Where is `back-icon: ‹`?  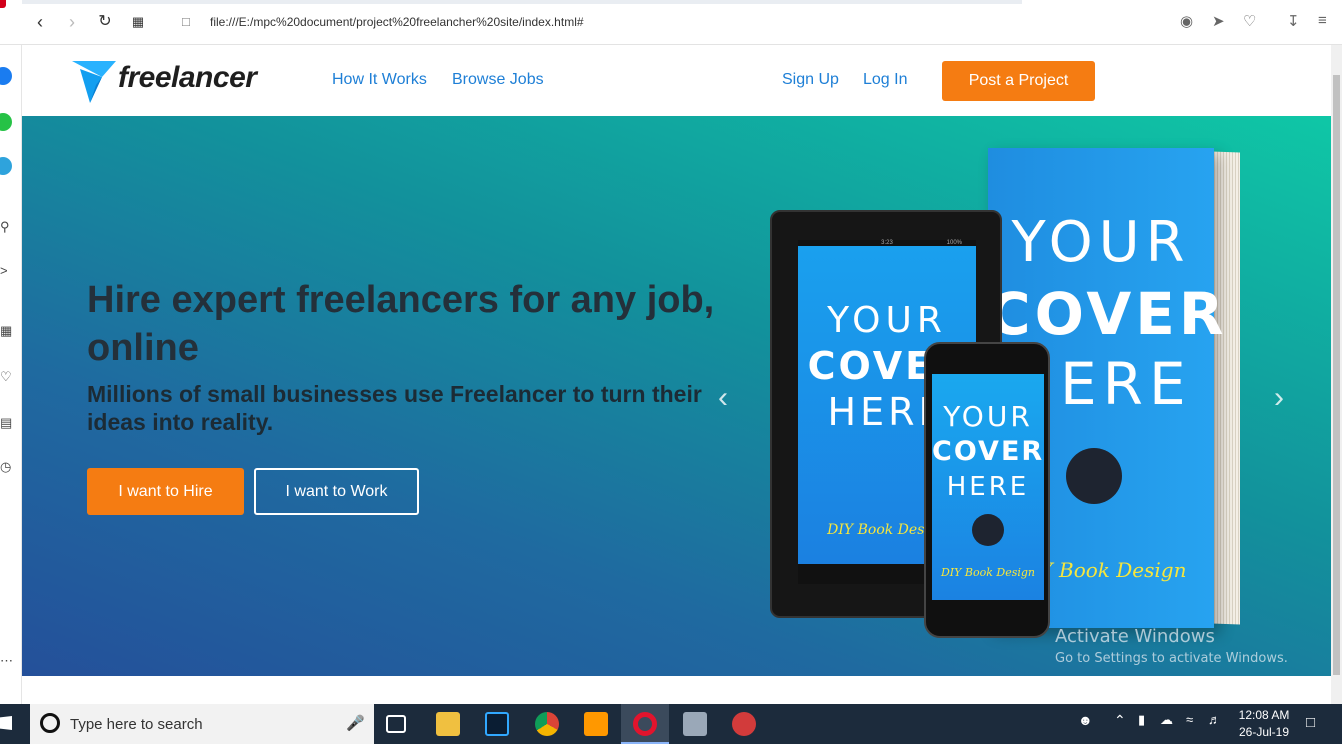
back-icon: ‹ is located at coordinates (40, 22).